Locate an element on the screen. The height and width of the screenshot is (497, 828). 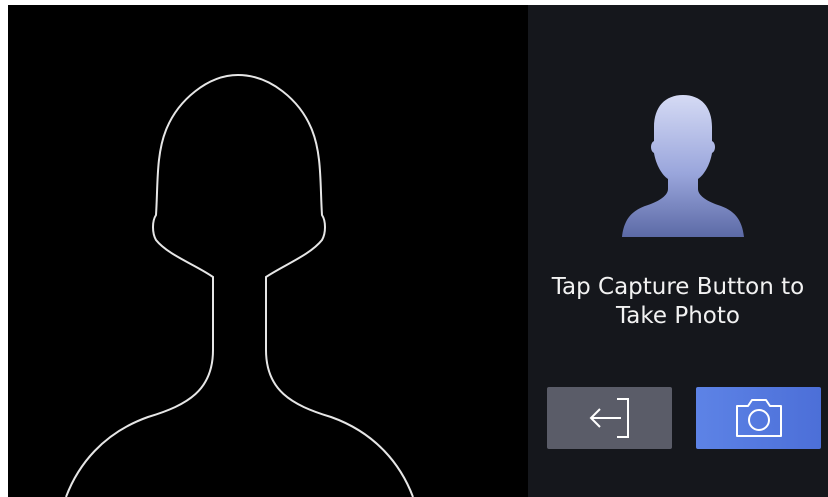
camera-icon is located at coordinates (758, 418).